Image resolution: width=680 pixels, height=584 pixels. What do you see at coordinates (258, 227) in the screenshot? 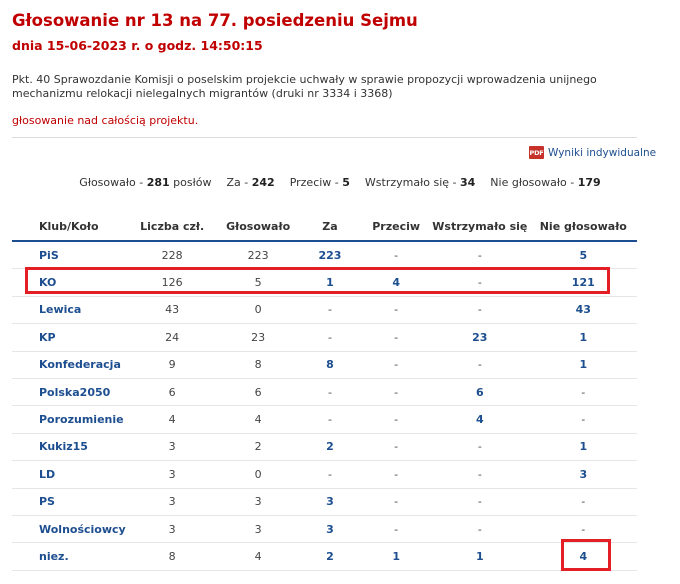
I see `col-header-voted: Głosowało` at bounding box center [258, 227].